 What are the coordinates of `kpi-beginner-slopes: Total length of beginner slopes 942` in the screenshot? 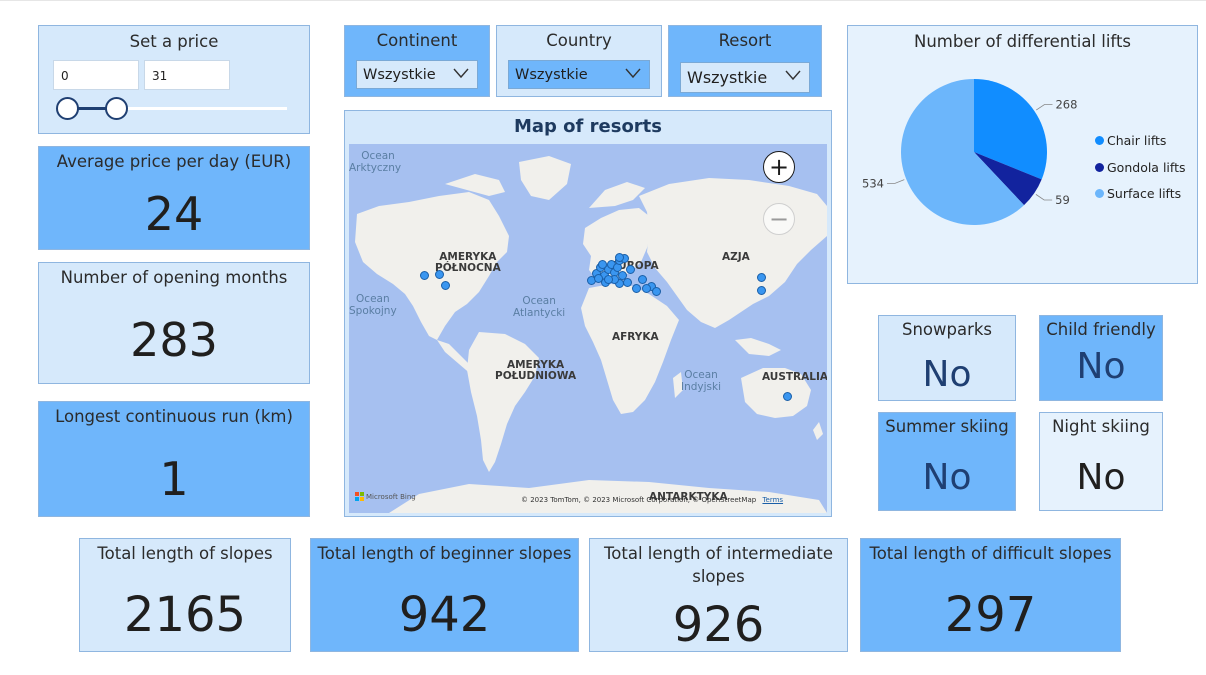 It's located at (444, 595).